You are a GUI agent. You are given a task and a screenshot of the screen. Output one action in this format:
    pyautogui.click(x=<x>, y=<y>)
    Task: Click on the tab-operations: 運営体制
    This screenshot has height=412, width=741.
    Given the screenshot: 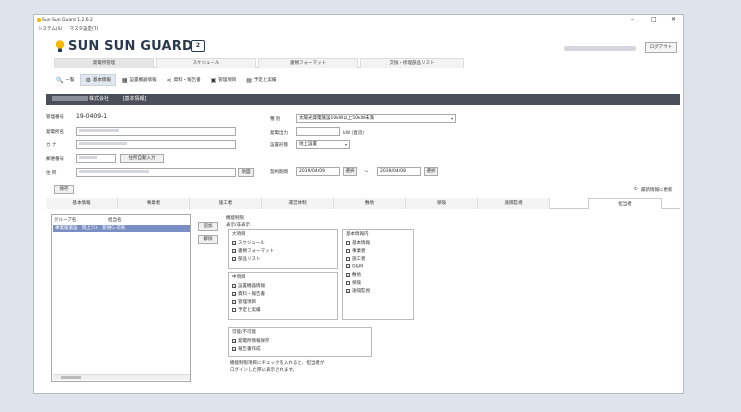 What is the action you would take?
    pyautogui.click(x=298, y=203)
    